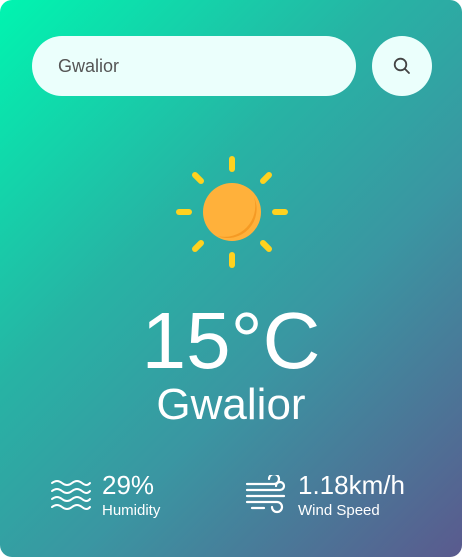  Describe the element at coordinates (351, 485) in the screenshot. I see `wind-value: 1.18km/h` at that location.